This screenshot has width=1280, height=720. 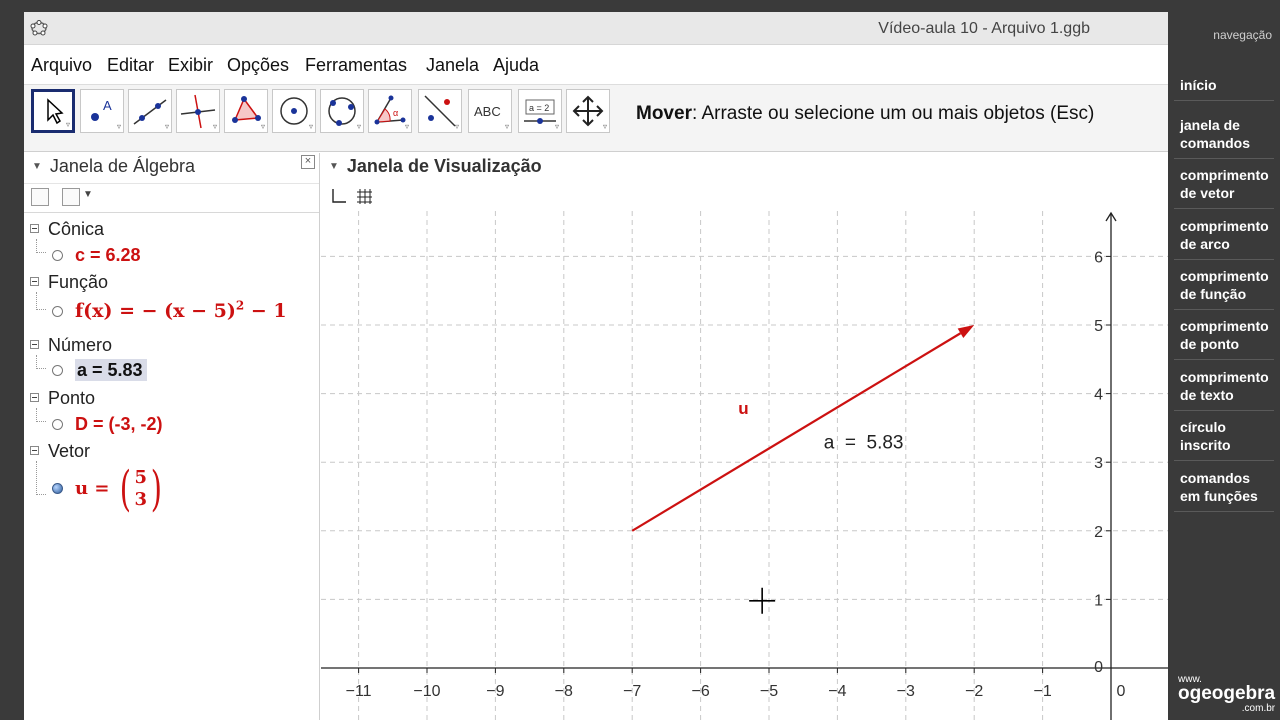 I want to click on circle-tool-button: ▿, so click(x=294, y=111).